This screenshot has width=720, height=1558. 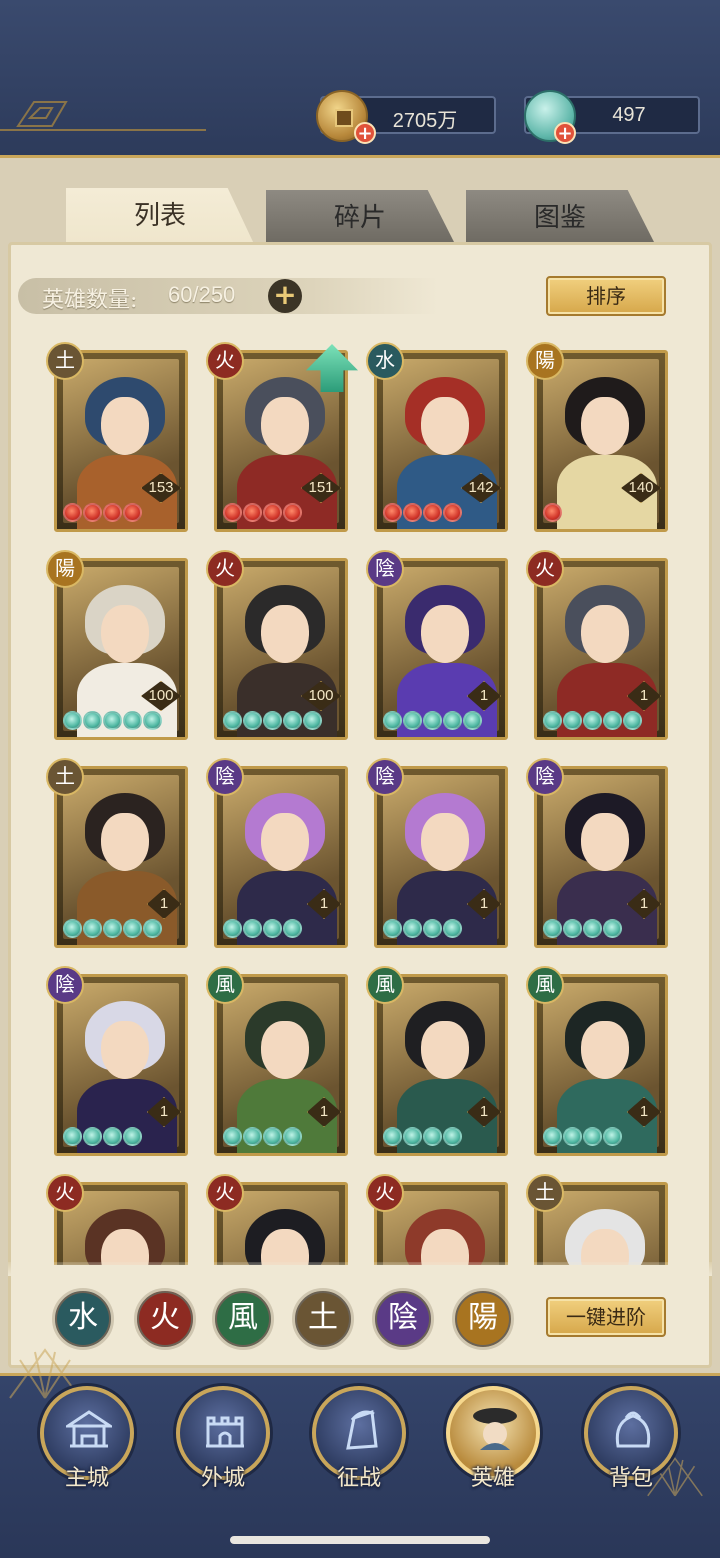 I want to click on fire-element-icon: 火, so click(x=165, y=1319).